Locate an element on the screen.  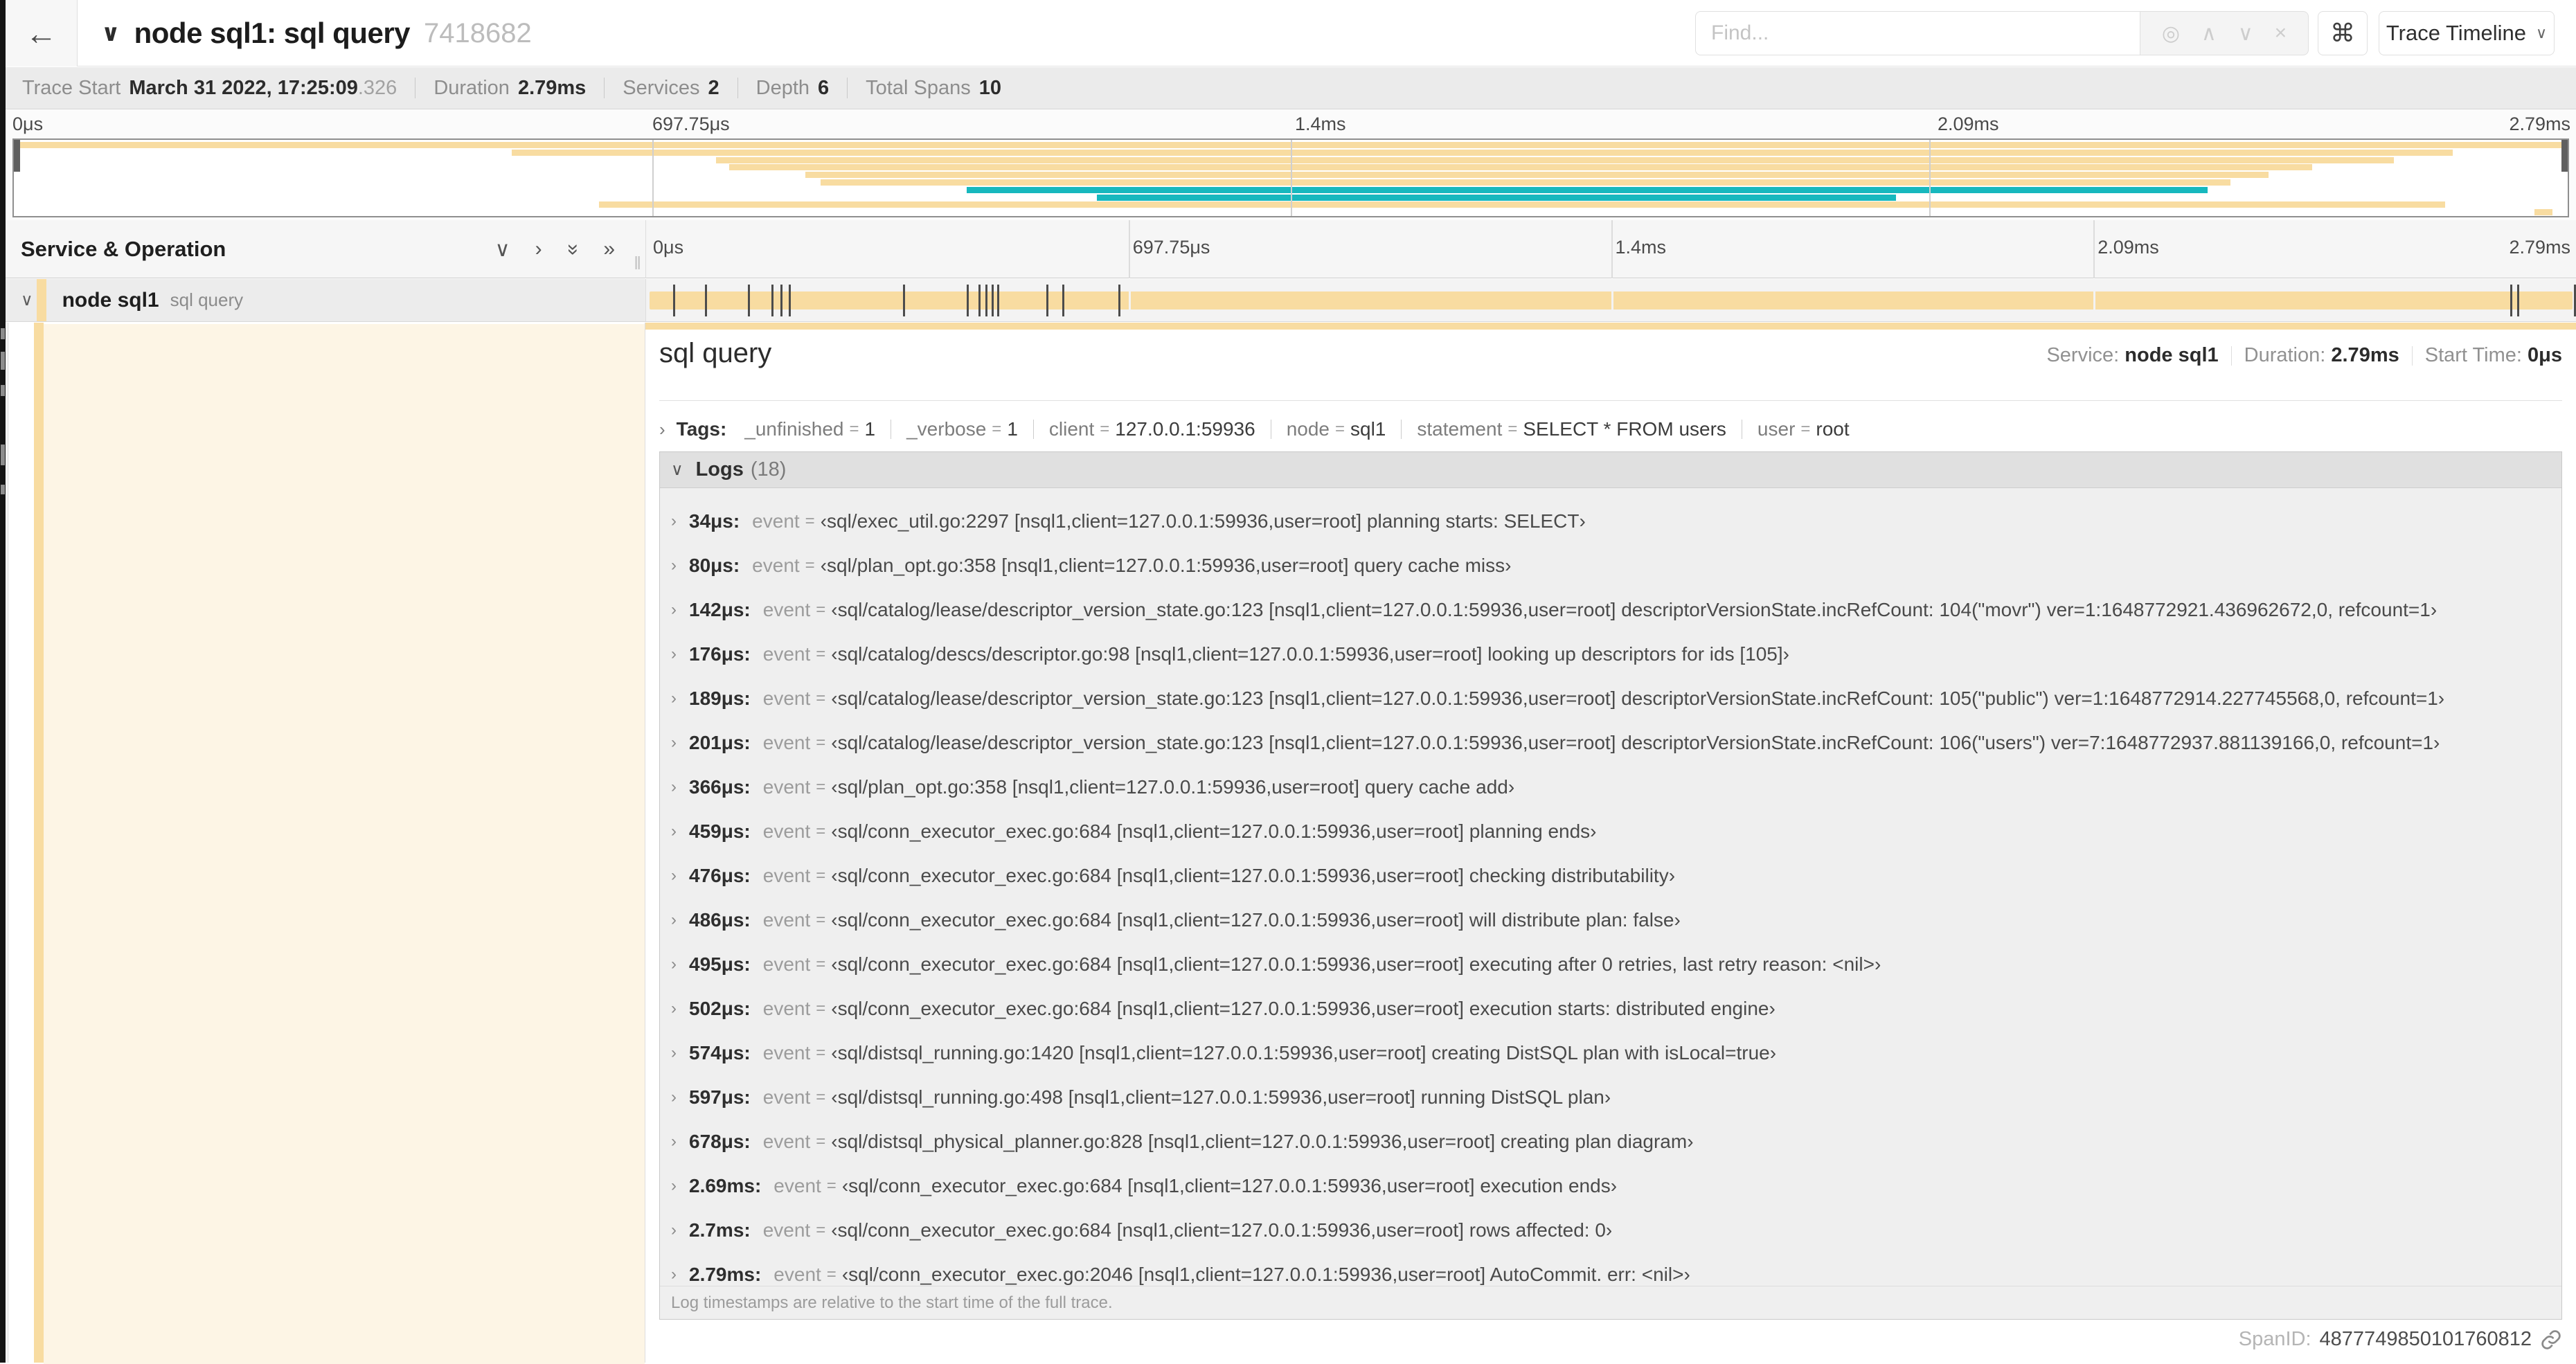
back-button: ← is located at coordinates (42, 33).